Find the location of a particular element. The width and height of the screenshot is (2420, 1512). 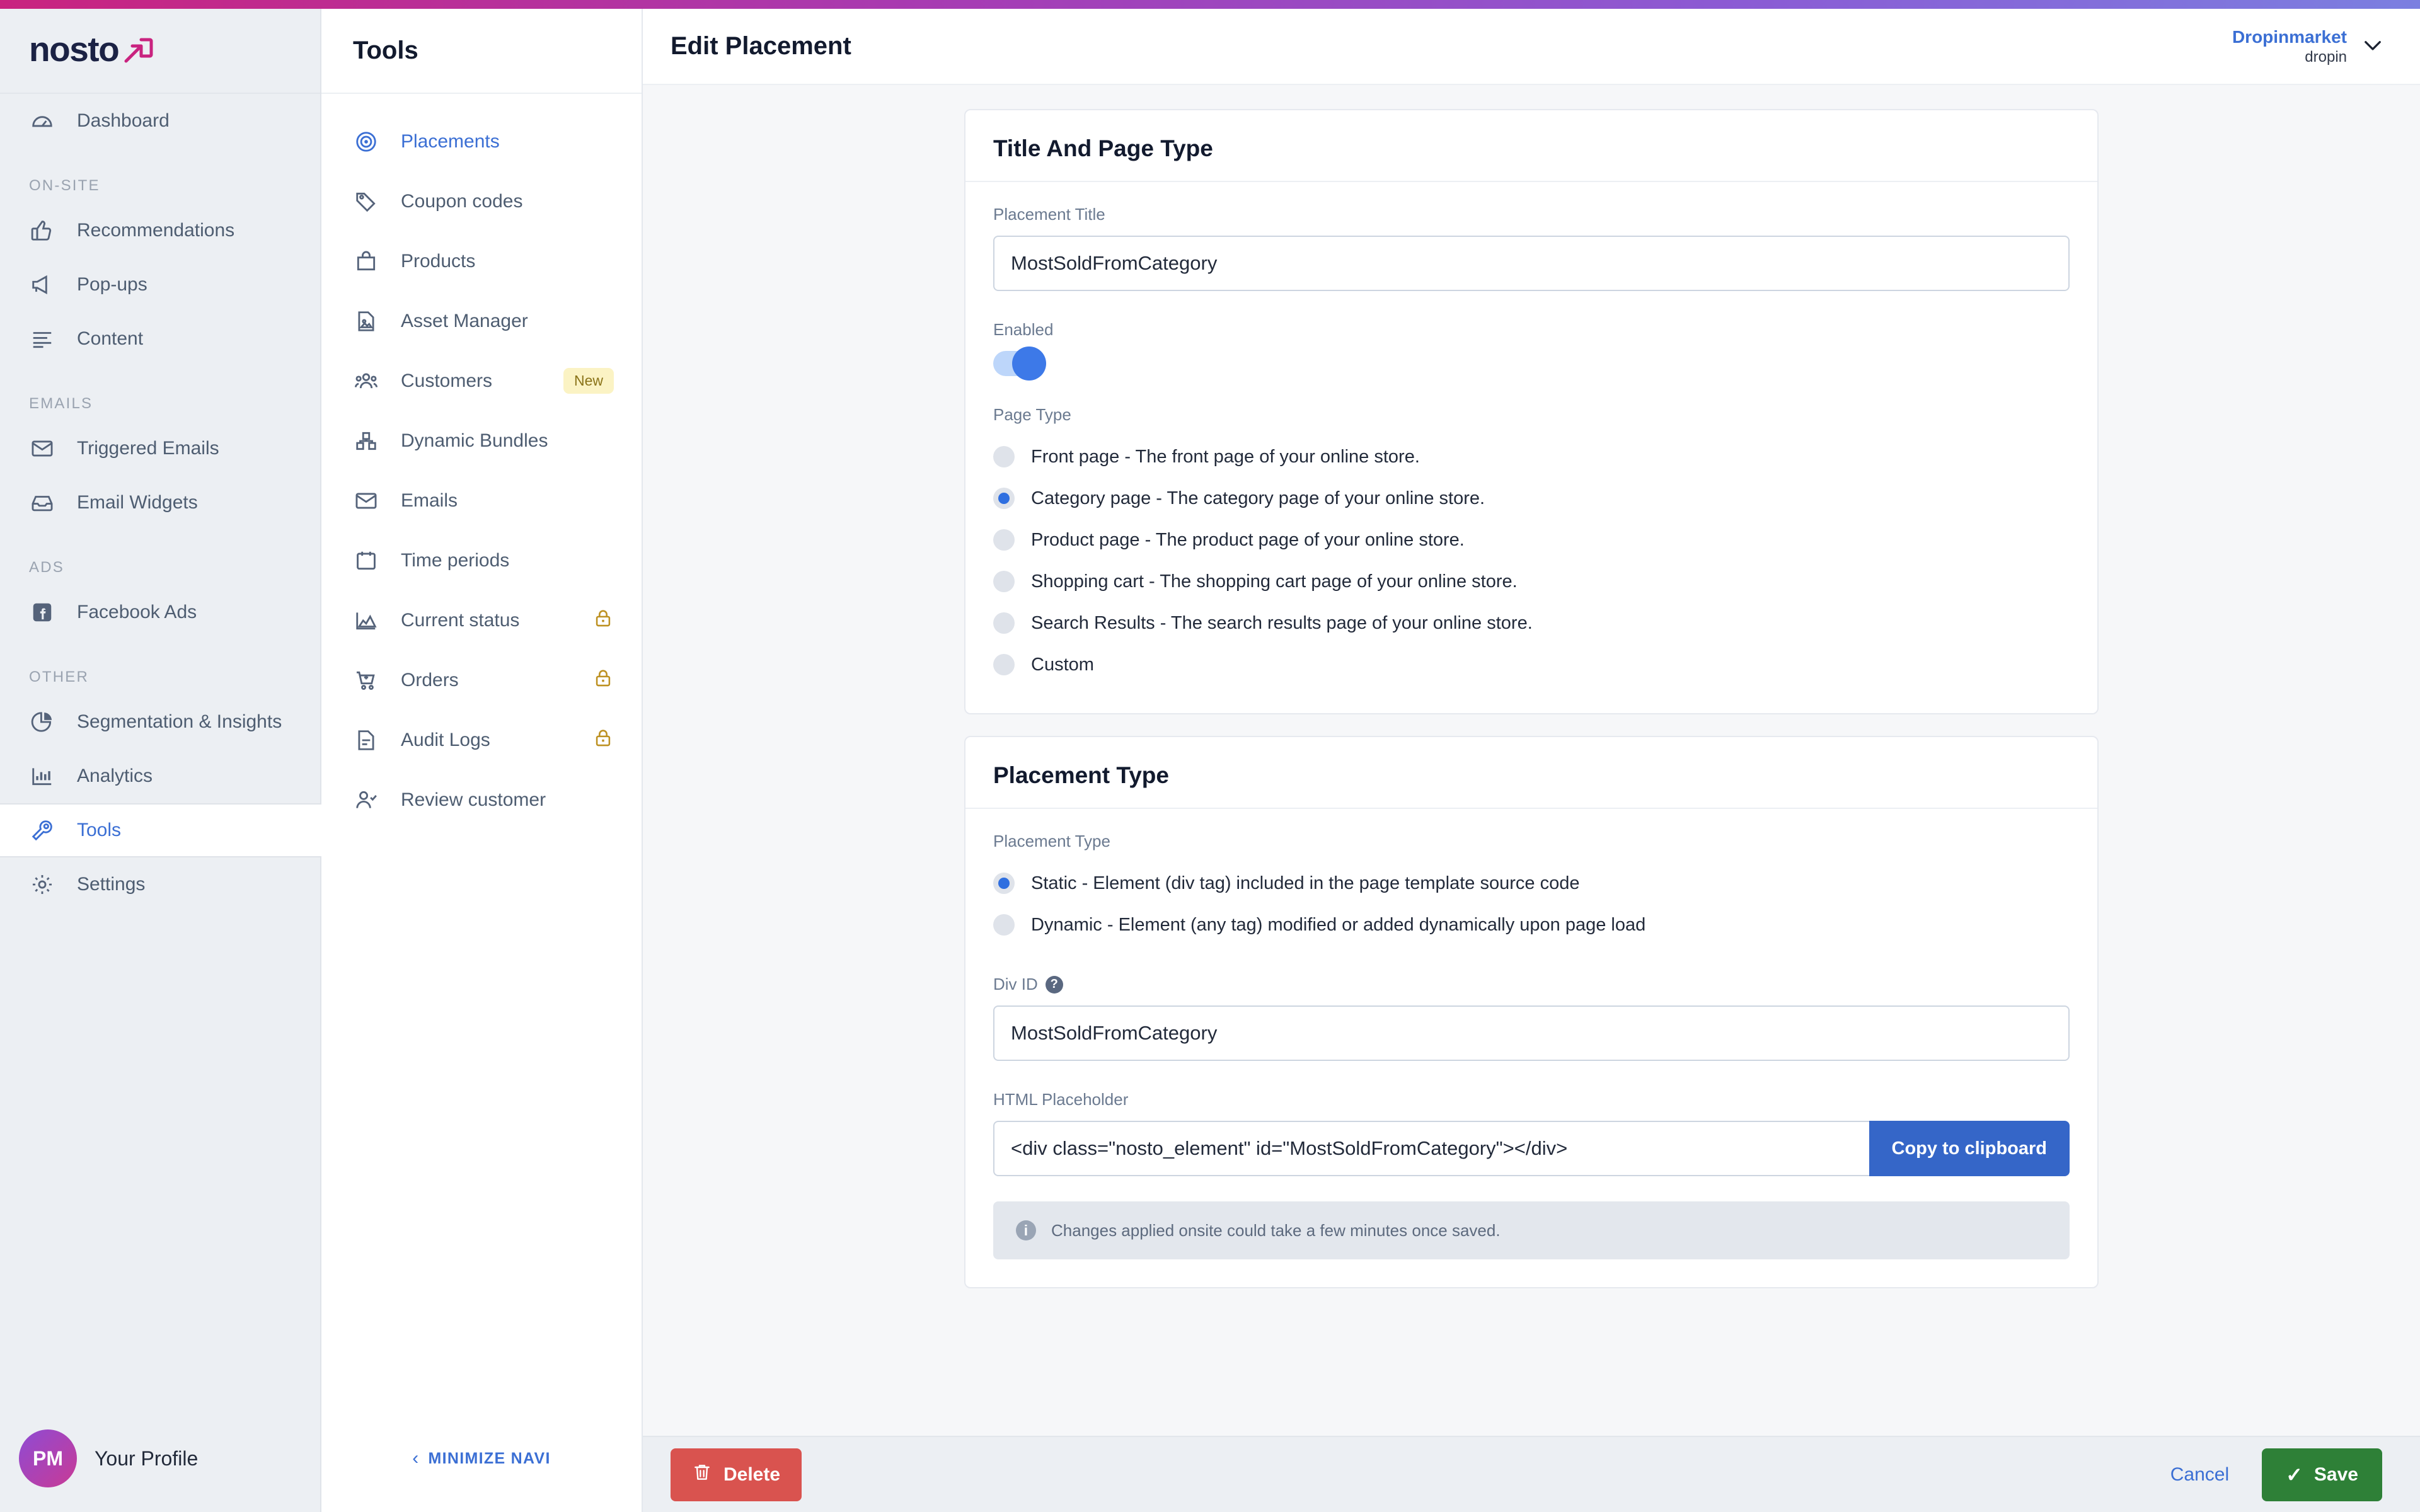

delete-button: Delete is located at coordinates (737, 1474).